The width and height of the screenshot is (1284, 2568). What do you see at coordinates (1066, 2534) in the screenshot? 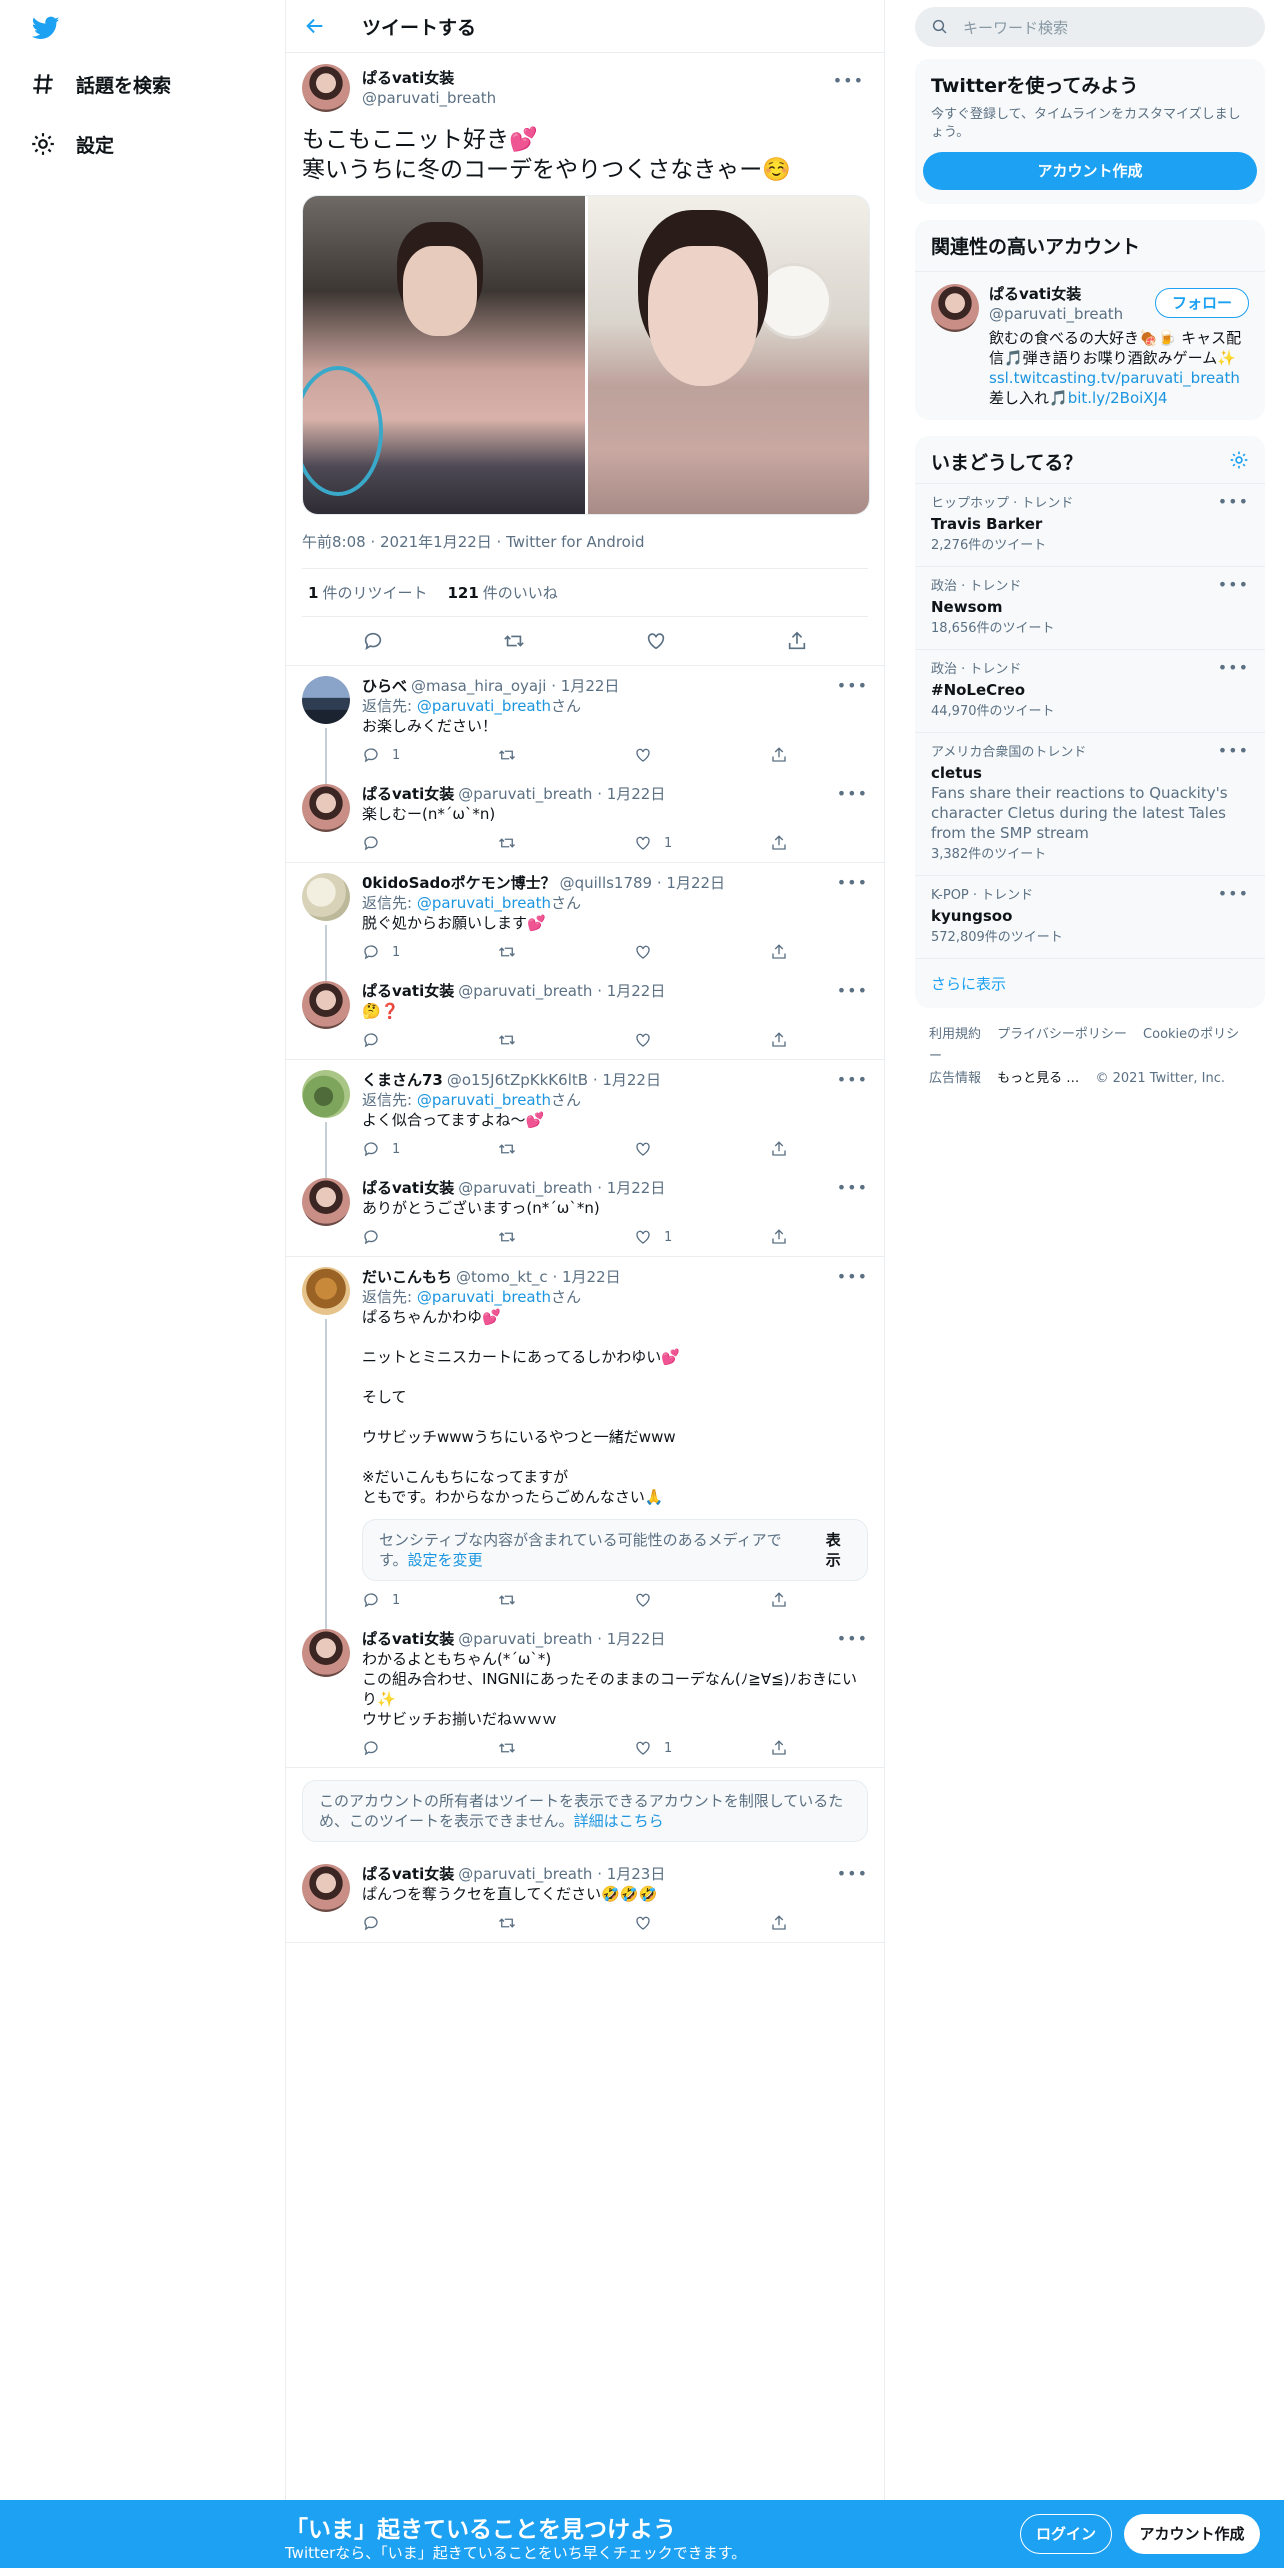
I see `login-button: ログイン` at bounding box center [1066, 2534].